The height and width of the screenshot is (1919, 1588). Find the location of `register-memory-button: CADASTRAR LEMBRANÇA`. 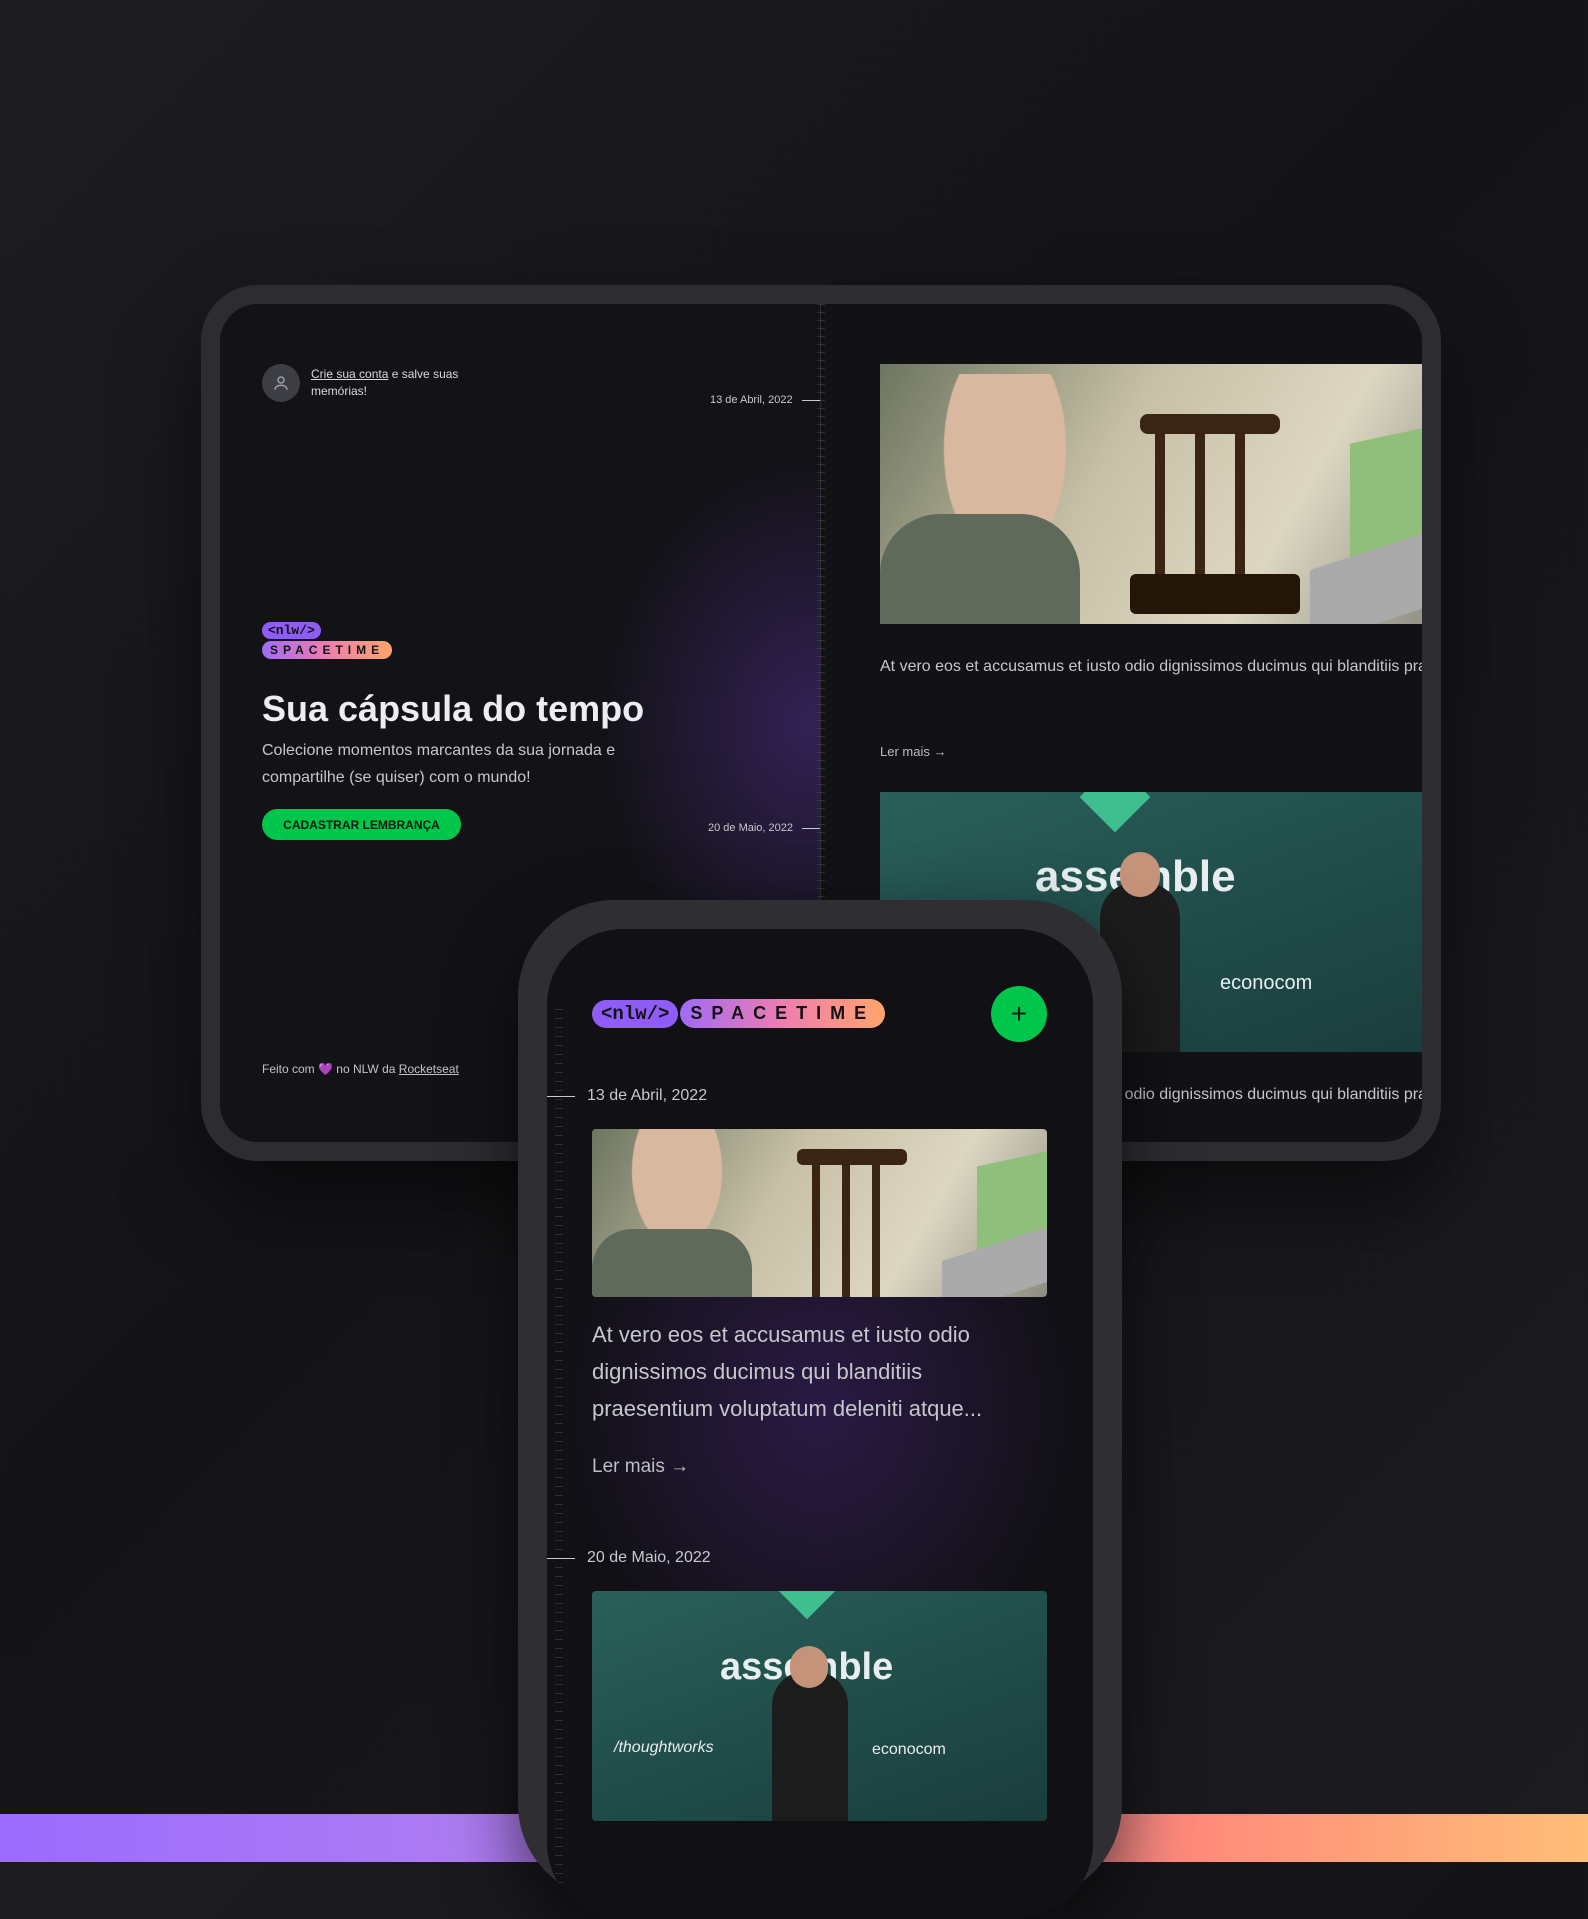

register-memory-button: CADASTRAR LEMBRANÇA is located at coordinates (361, 824).